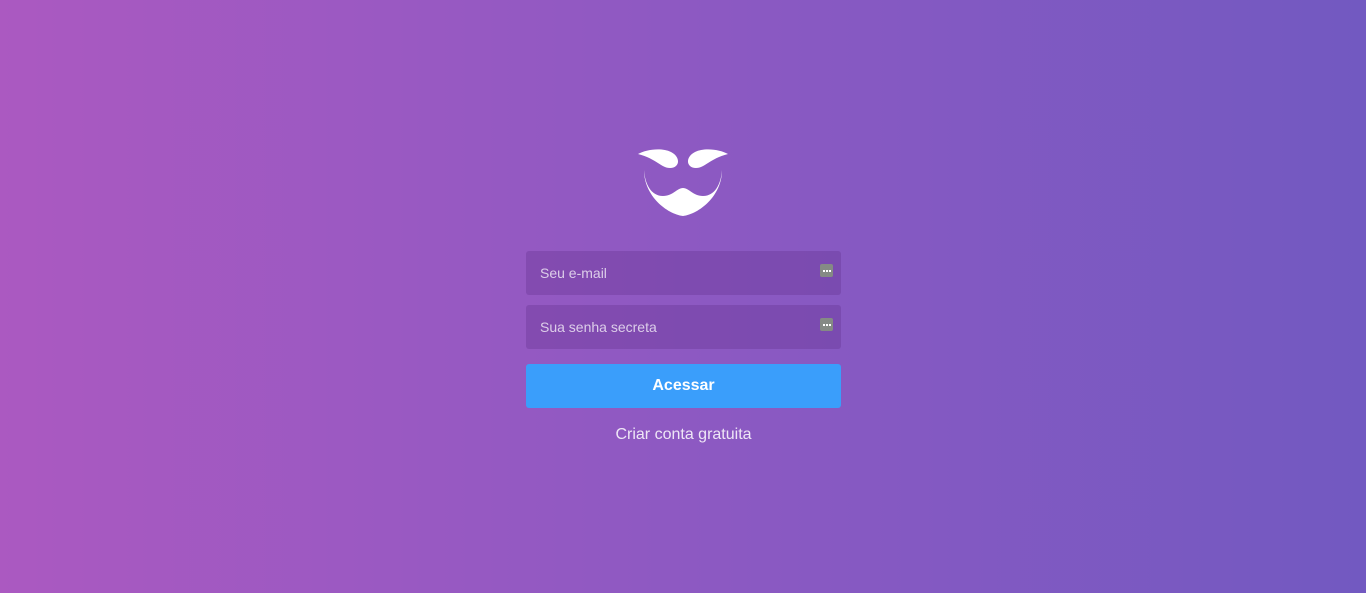 The height and width of the screenshot is (593, 1366). I want to click on login-form: Acessar Criar conta gratuita, so click(683, 347).